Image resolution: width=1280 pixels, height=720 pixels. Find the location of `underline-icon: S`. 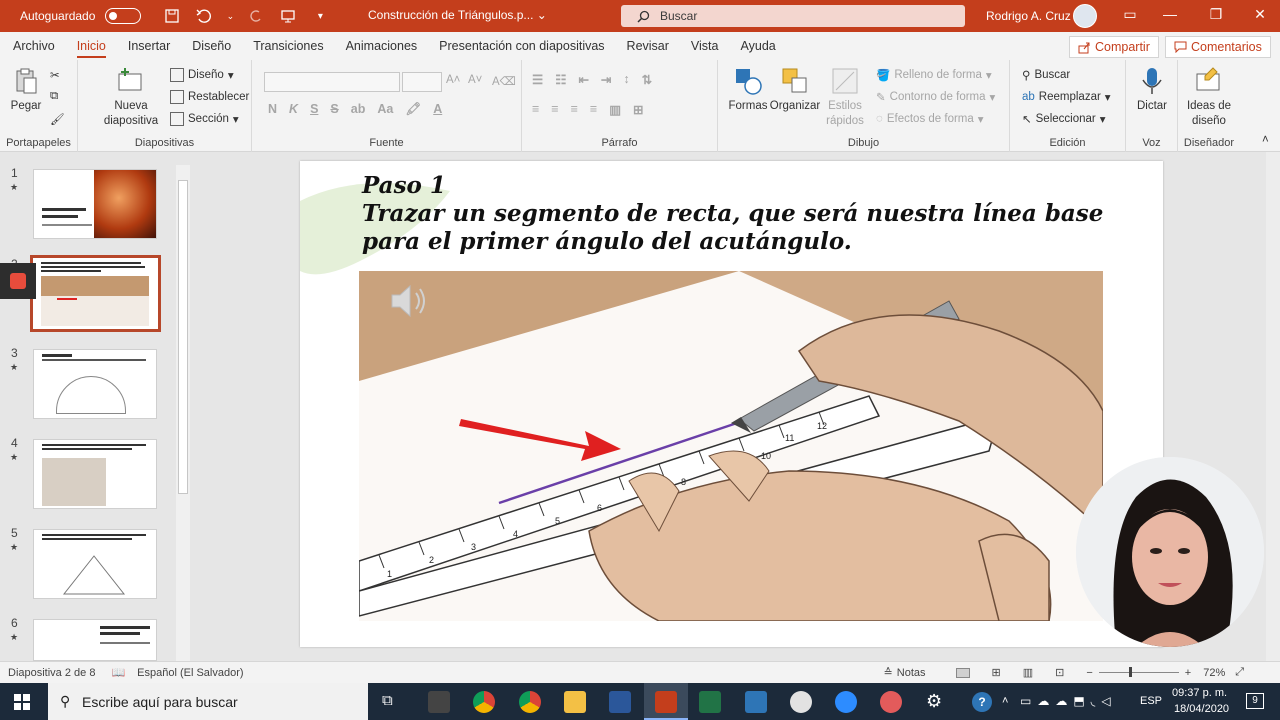

underline-icon: S is located at coordinates (314, 109).